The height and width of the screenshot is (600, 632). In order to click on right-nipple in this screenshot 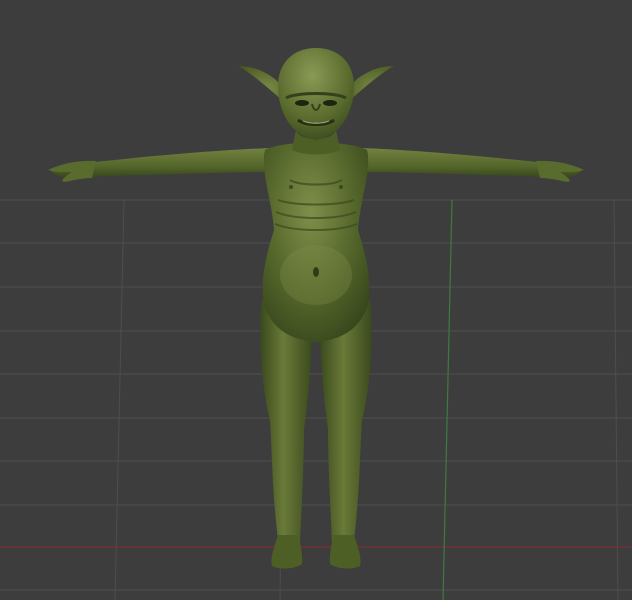, I will do `click(341, 187)`.